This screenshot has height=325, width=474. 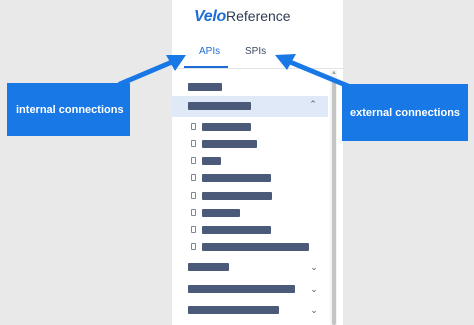 I want to click on scroll-up-icon: ▲, so click(x=334, y=73).